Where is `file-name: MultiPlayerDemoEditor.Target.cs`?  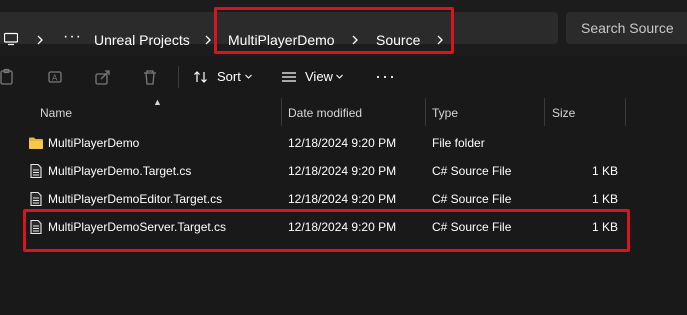 file-name: MultiPlayerDemoEditor.Target.cs is located at coordinates (135, 199).